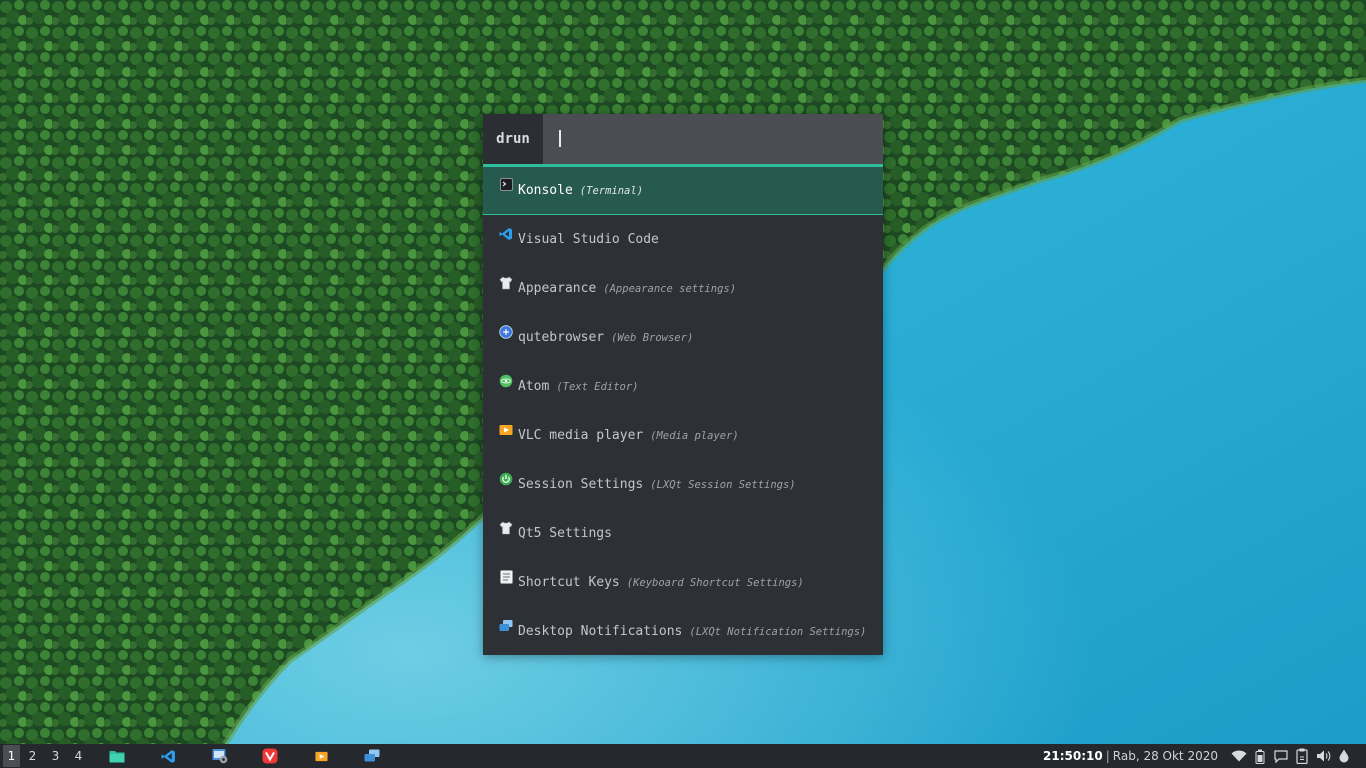 The height and width of the screenshot is (768, 1366). I want to click on text-caret, so click(560, 138).